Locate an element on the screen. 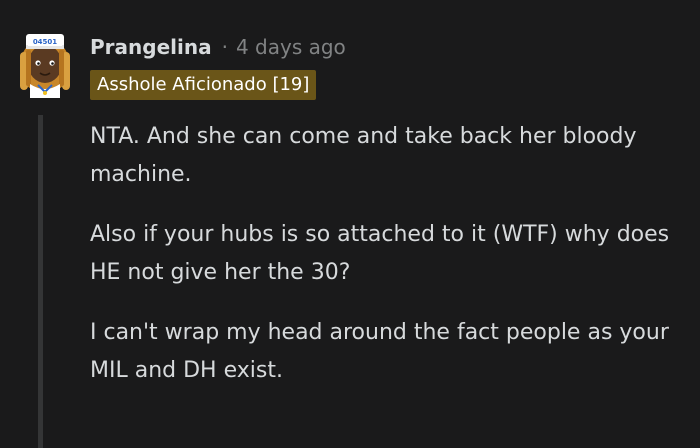 The height and width of the screenshot is (448, 700). avatar: 04501 is located at coordinates (45, 60).